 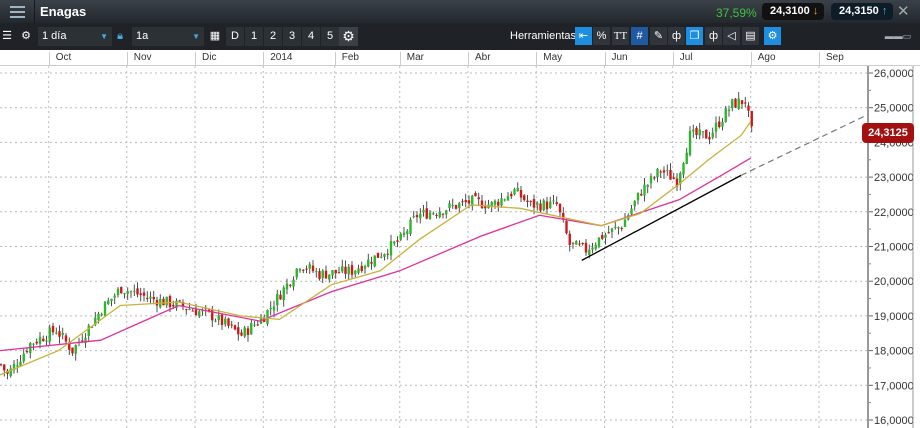 What do you see at coordinates (750, 36) in the screenshot?
I see `print-icon: ▤` at bounding box center [750, 36].